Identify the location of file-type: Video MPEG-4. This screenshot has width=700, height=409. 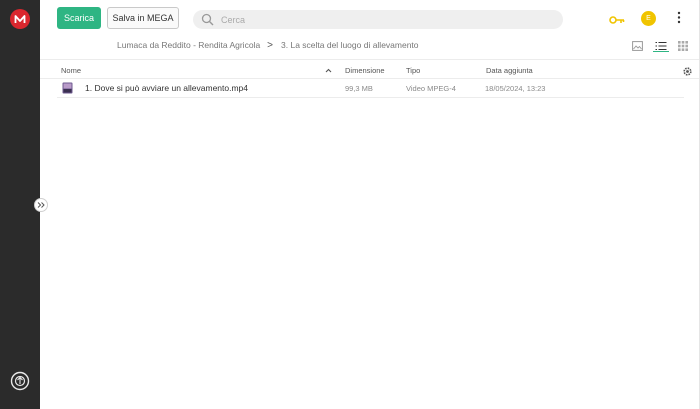
(431, 88).